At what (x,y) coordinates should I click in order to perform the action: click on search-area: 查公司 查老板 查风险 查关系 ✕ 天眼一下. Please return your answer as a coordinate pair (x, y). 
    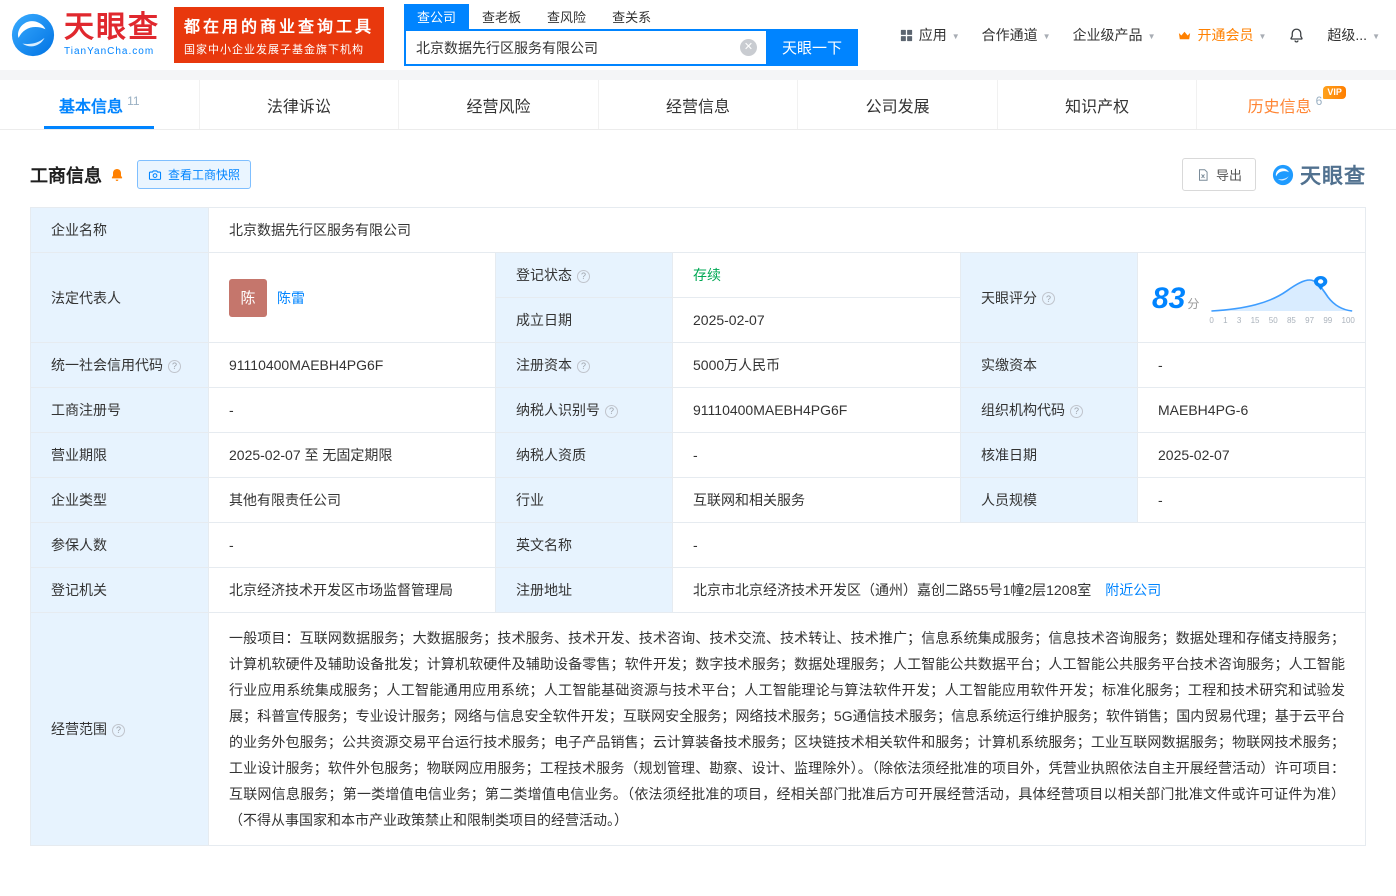
    Looking at the image, I should click on (631, 35).